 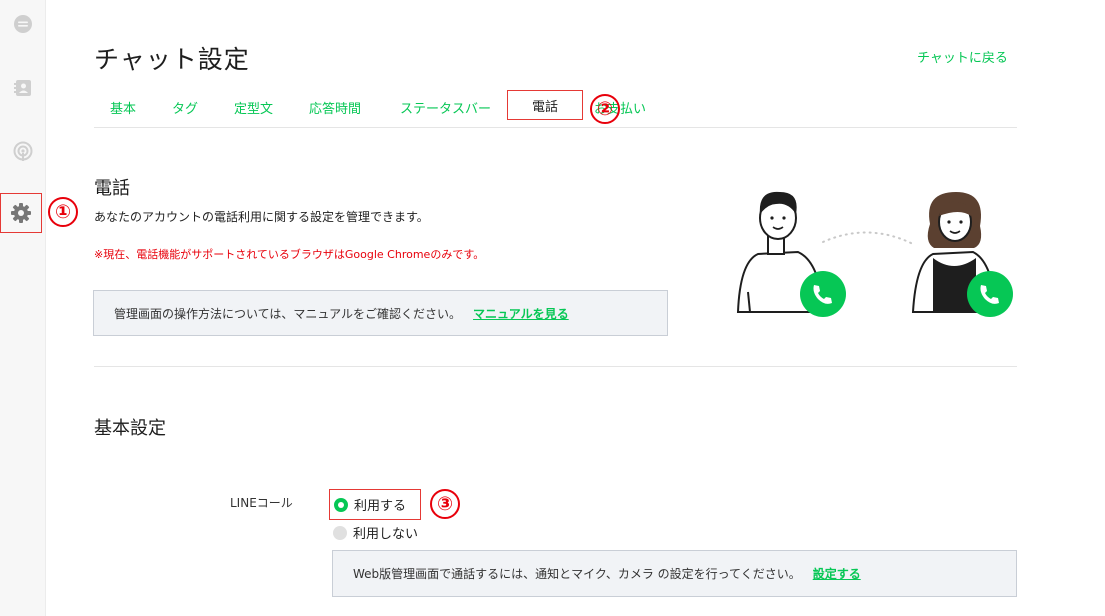 I want to click on contact-icon, so click(x=22, y=88).